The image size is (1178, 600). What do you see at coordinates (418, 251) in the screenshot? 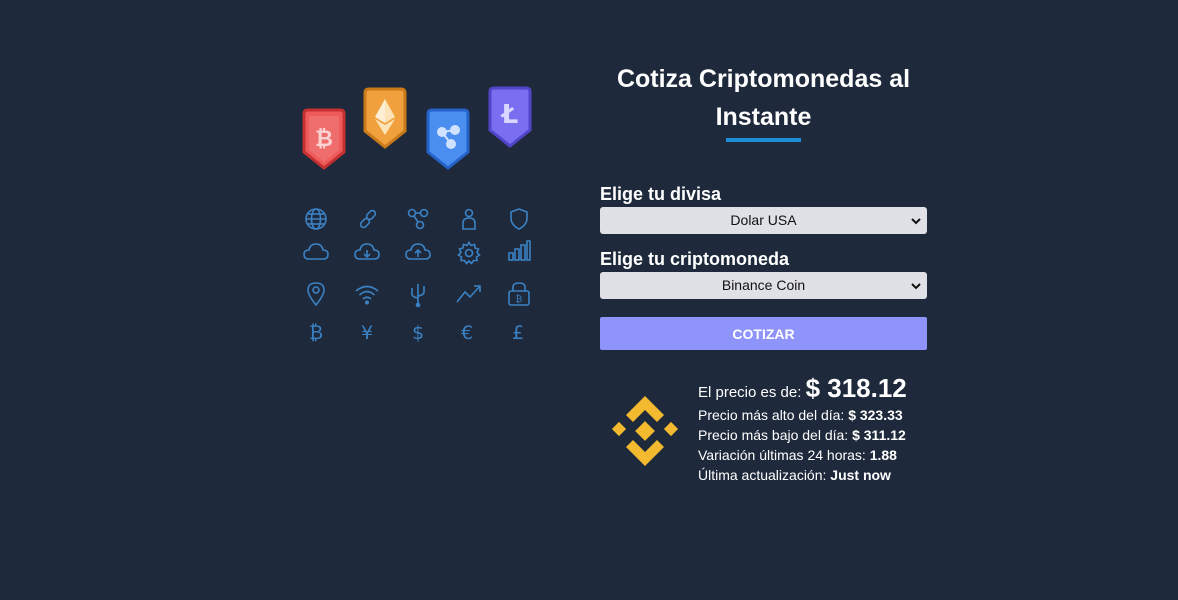
I see `cloud-upload-icon` at bounding box center [418, 251].